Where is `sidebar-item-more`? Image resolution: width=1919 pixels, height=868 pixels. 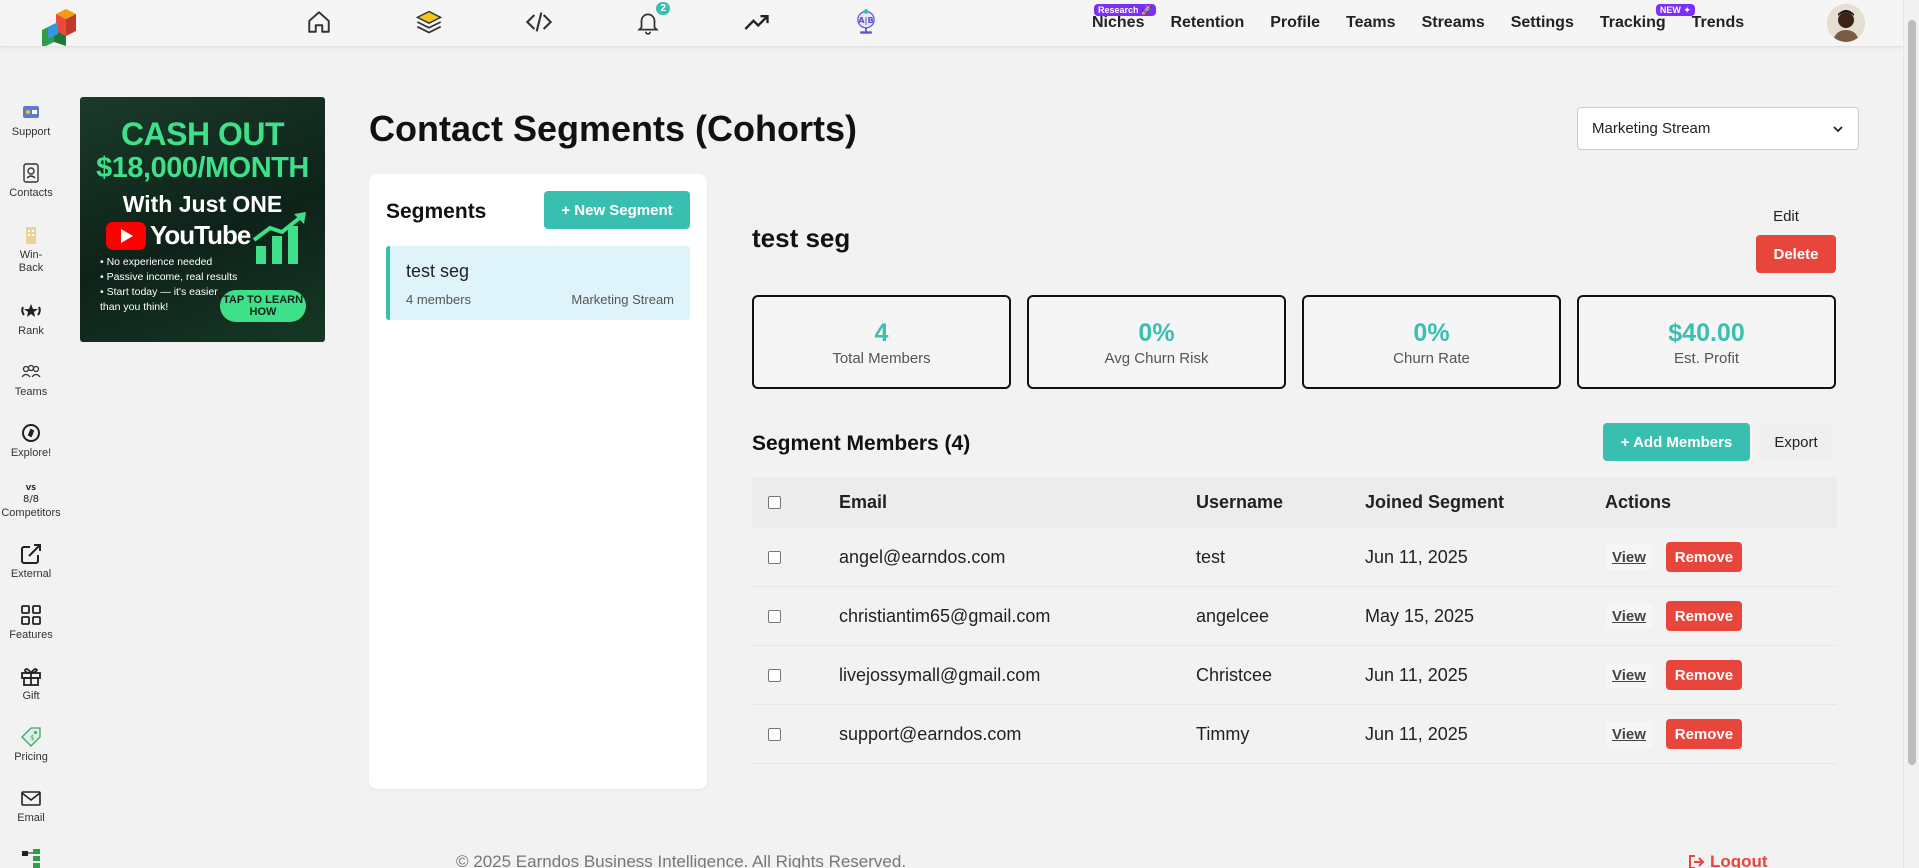
sidebar-item-more is located at coordinates (31, 857).